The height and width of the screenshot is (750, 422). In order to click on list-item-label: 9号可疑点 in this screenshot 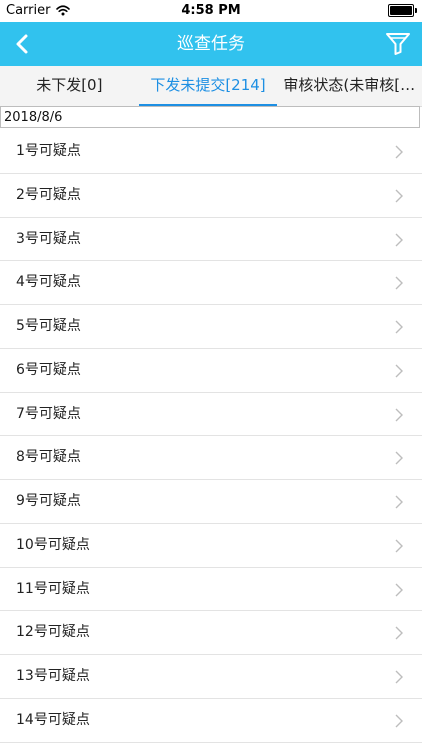, I will do `click(48, 501)`.